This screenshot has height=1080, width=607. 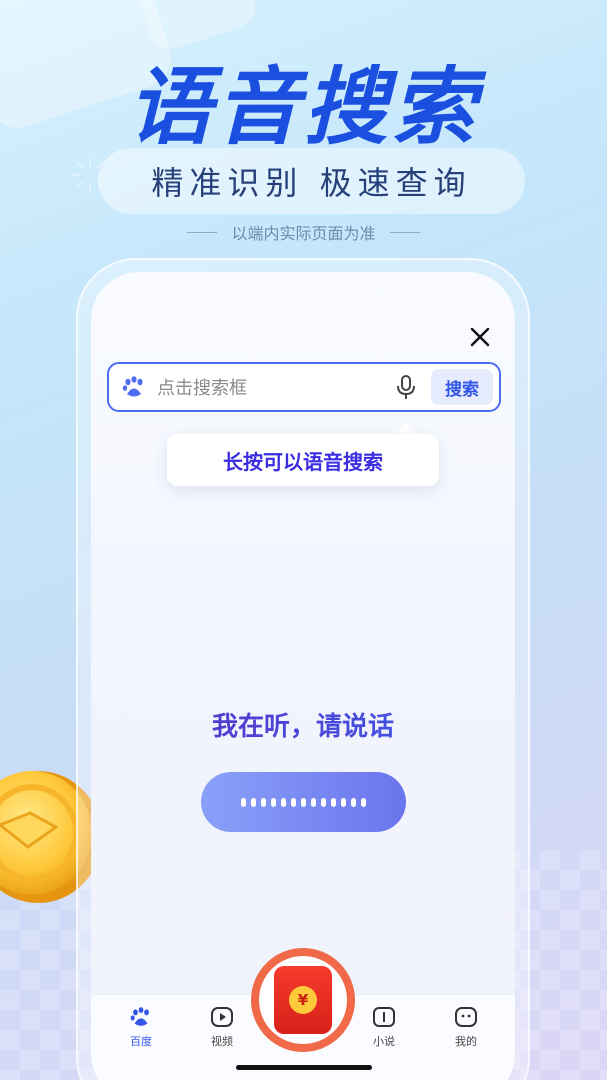 I want to click on promo-note: 以端内实际页面为准, so click(x=303, y=232).